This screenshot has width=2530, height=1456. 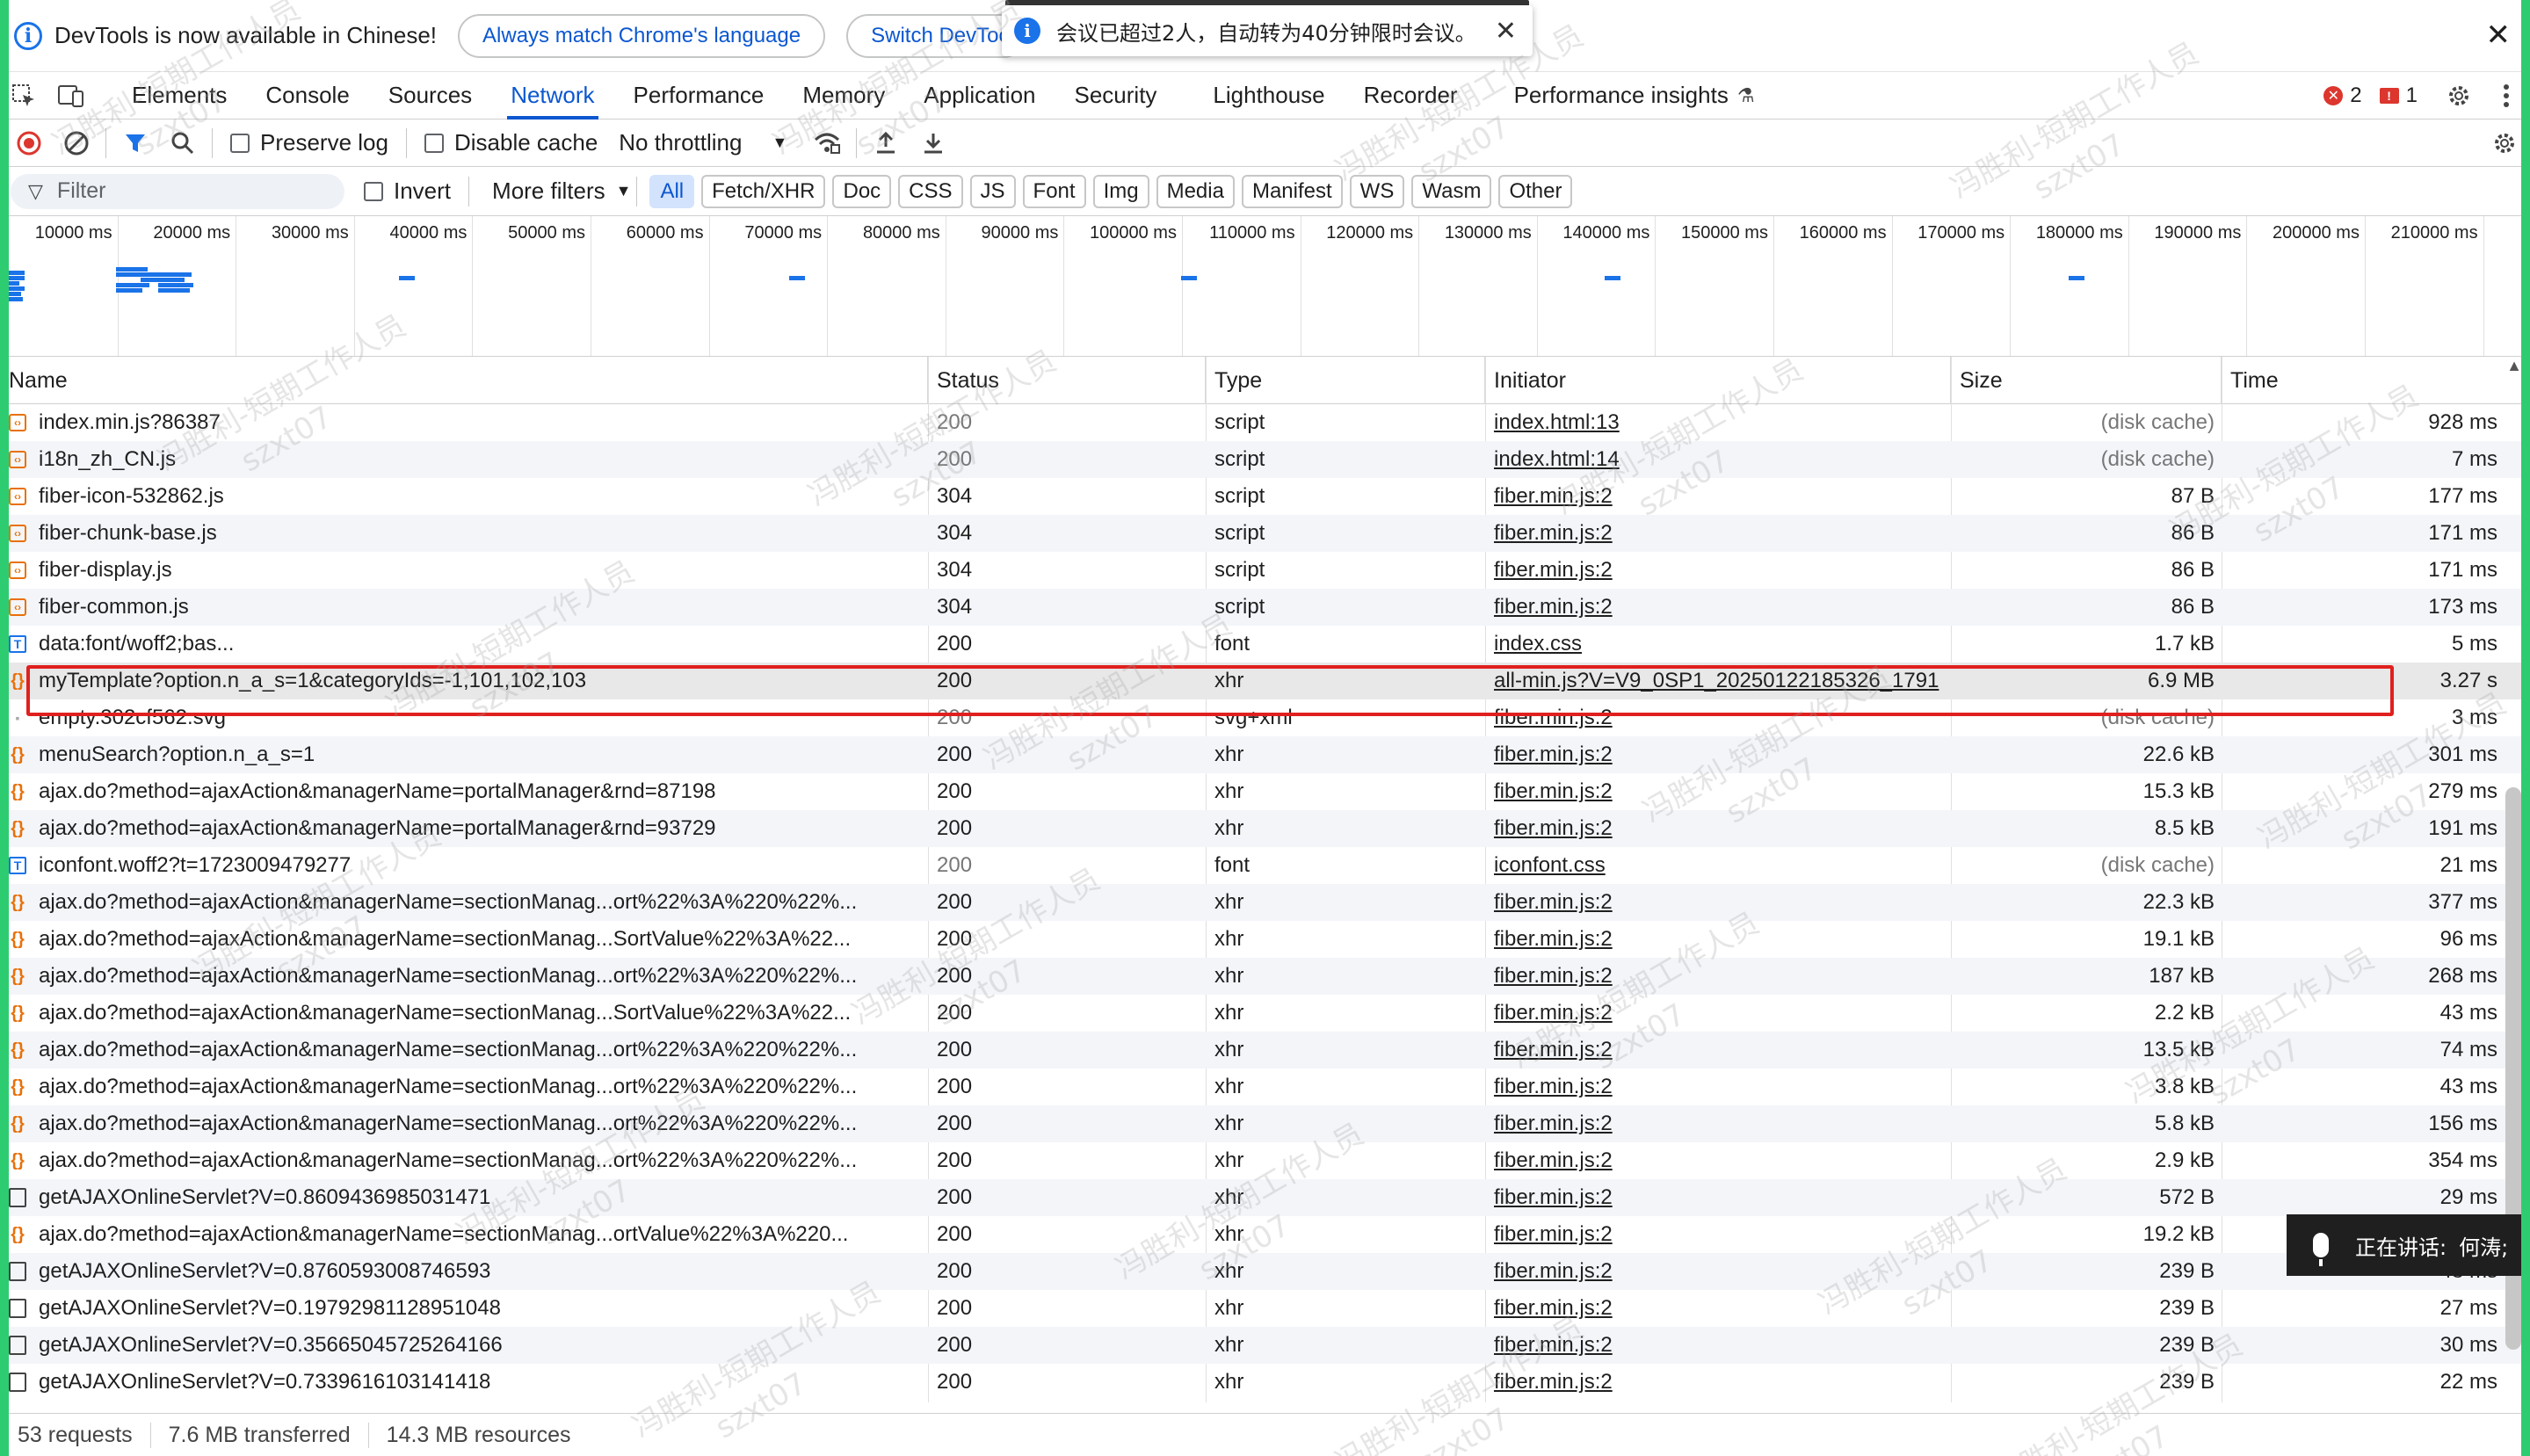 I want to click on filter-type-img: Img, so click(x=1120, y=191).